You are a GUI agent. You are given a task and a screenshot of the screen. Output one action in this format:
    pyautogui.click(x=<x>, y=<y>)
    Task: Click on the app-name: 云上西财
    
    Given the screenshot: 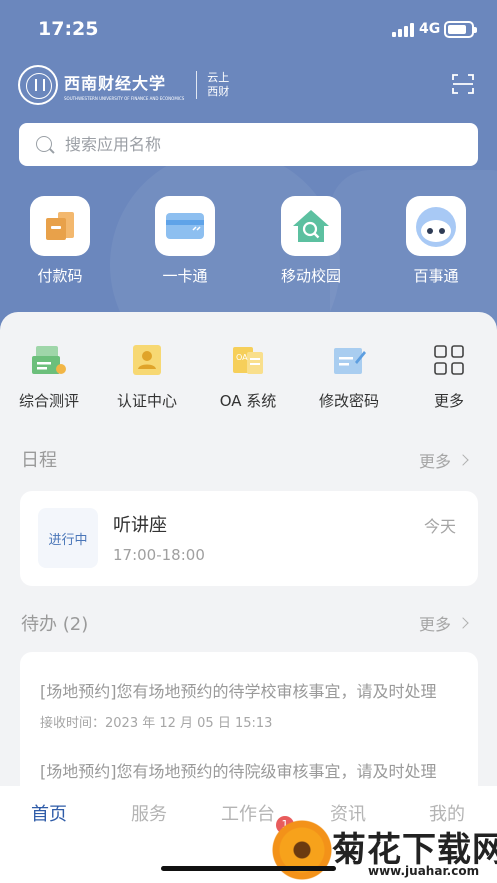 What is the action you would take?
    pyautogui.click(x=218, y=84)
    